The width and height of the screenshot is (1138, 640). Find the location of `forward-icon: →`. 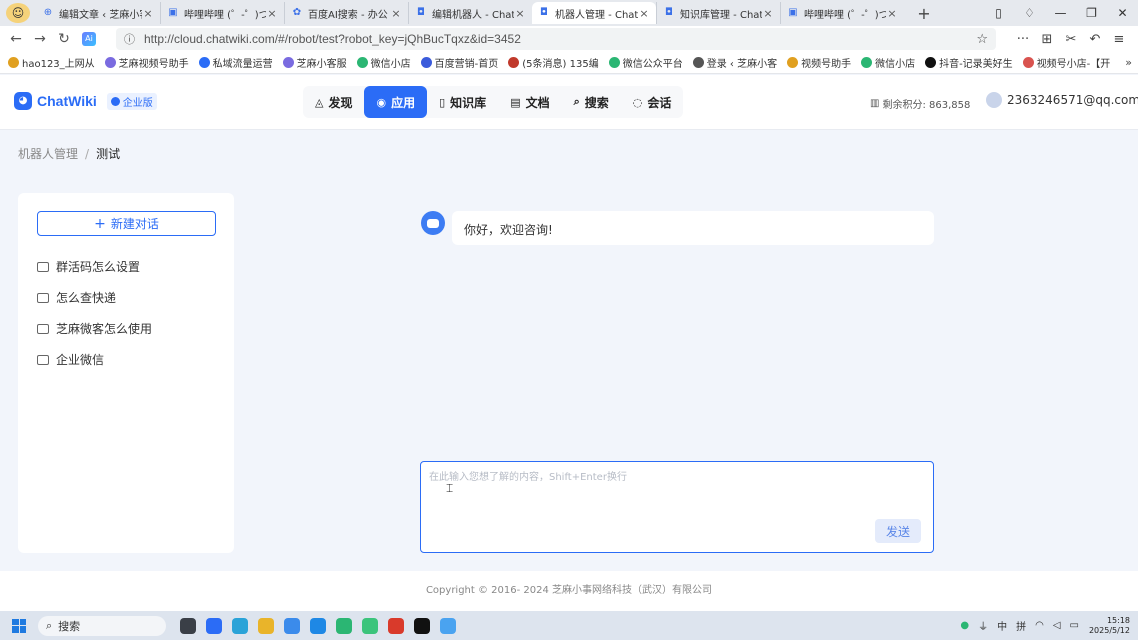

forward-icon: → is located at coordinates (40, 39).